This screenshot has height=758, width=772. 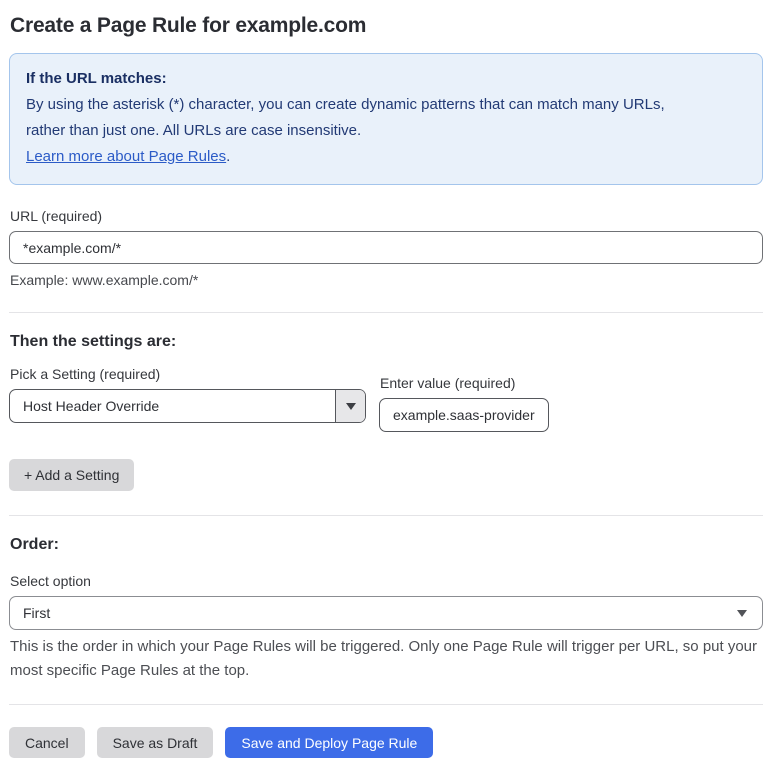 What do you see at coordinates (188, 25) in the screenshot?
I see `page-title: Create a Page Rule for example.com` at bounding box center [188, 25].